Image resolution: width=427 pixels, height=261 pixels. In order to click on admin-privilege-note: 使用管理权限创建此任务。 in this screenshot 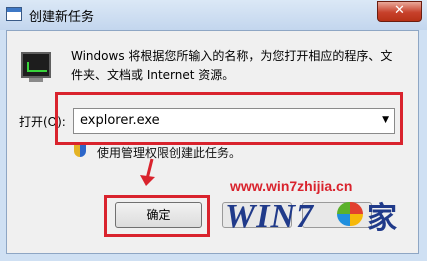, I will do `click(169, 153)`.